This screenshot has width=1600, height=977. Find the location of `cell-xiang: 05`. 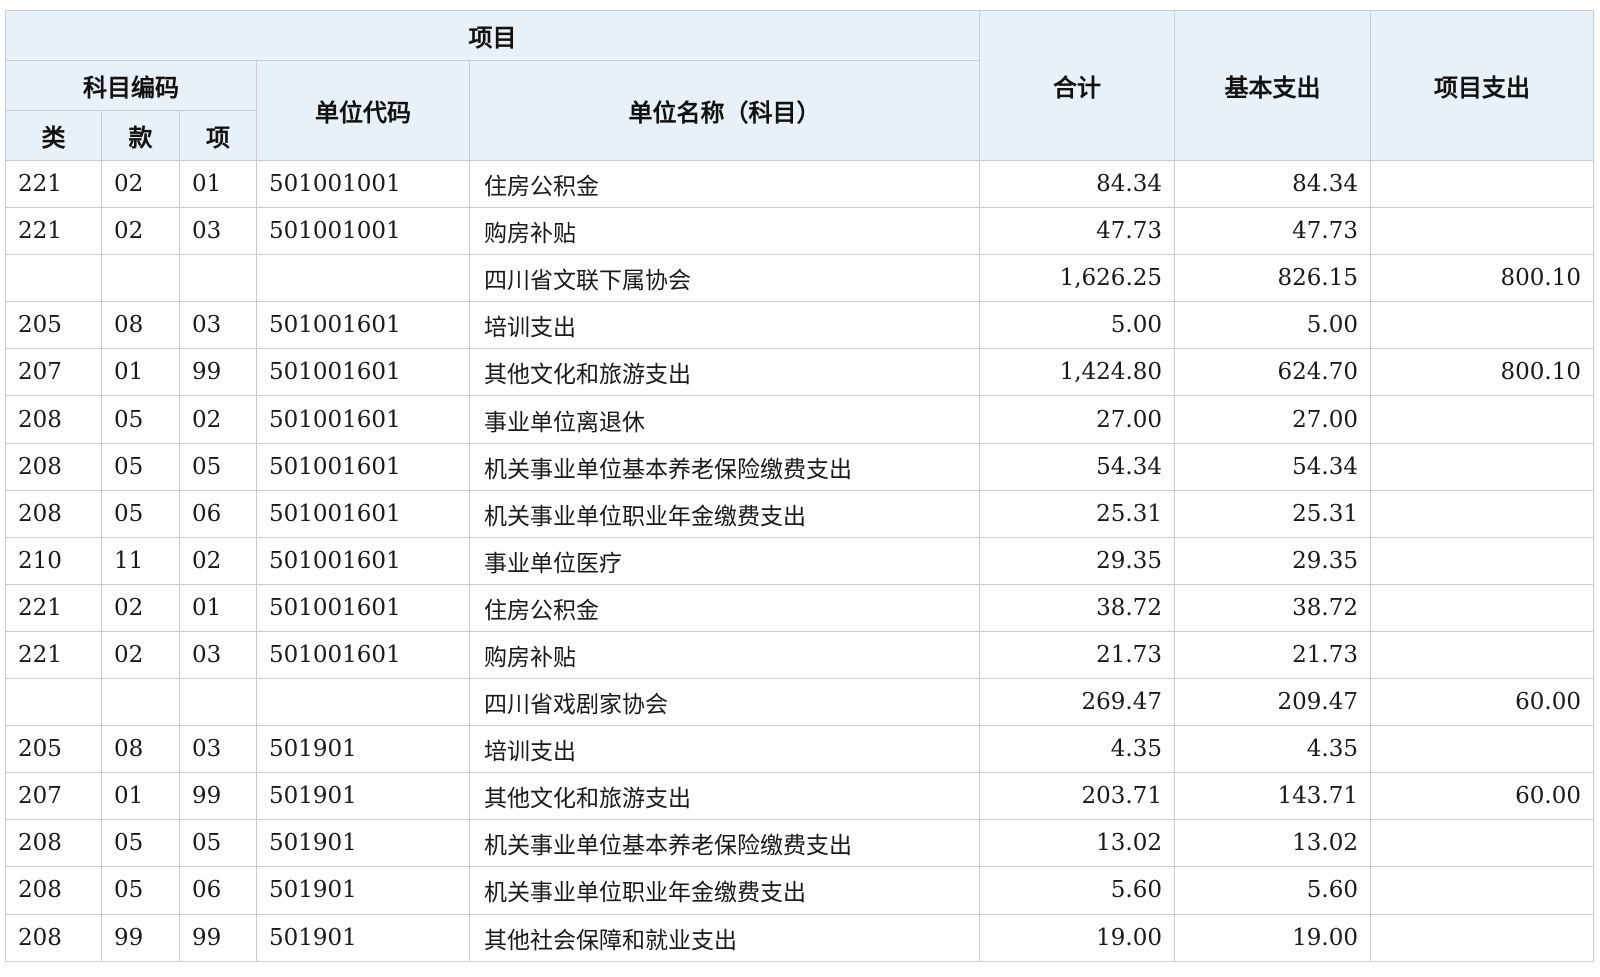

cell-xiang: 05 is located at coordinates (218, 843).